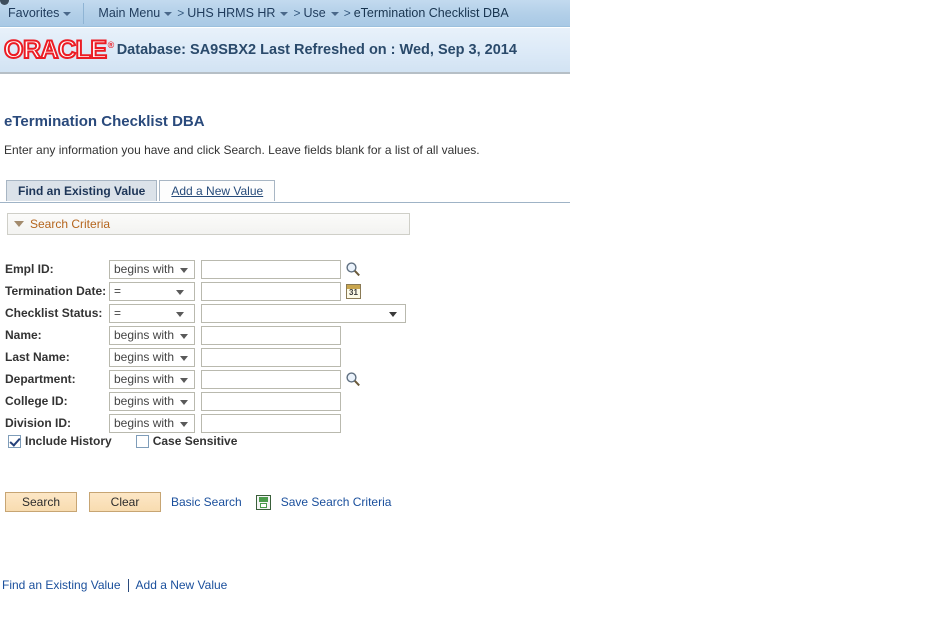 Image resolution: width=936 pixels, height=627 pixels. What do you see at coordinates (144, 423) in the screenshot?
I see `operator-select-division-id-value: begins with` at bounding box center [144, 423].